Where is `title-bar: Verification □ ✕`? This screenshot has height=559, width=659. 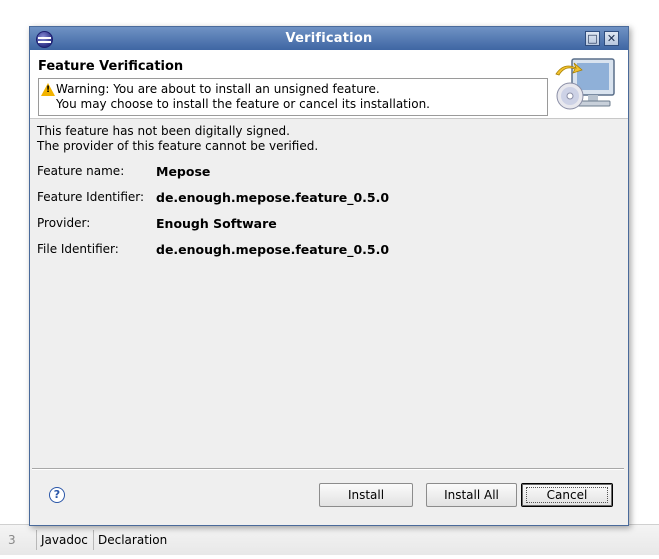
title-bar: Verification □ ✕ is located at coordinates (329, 38).